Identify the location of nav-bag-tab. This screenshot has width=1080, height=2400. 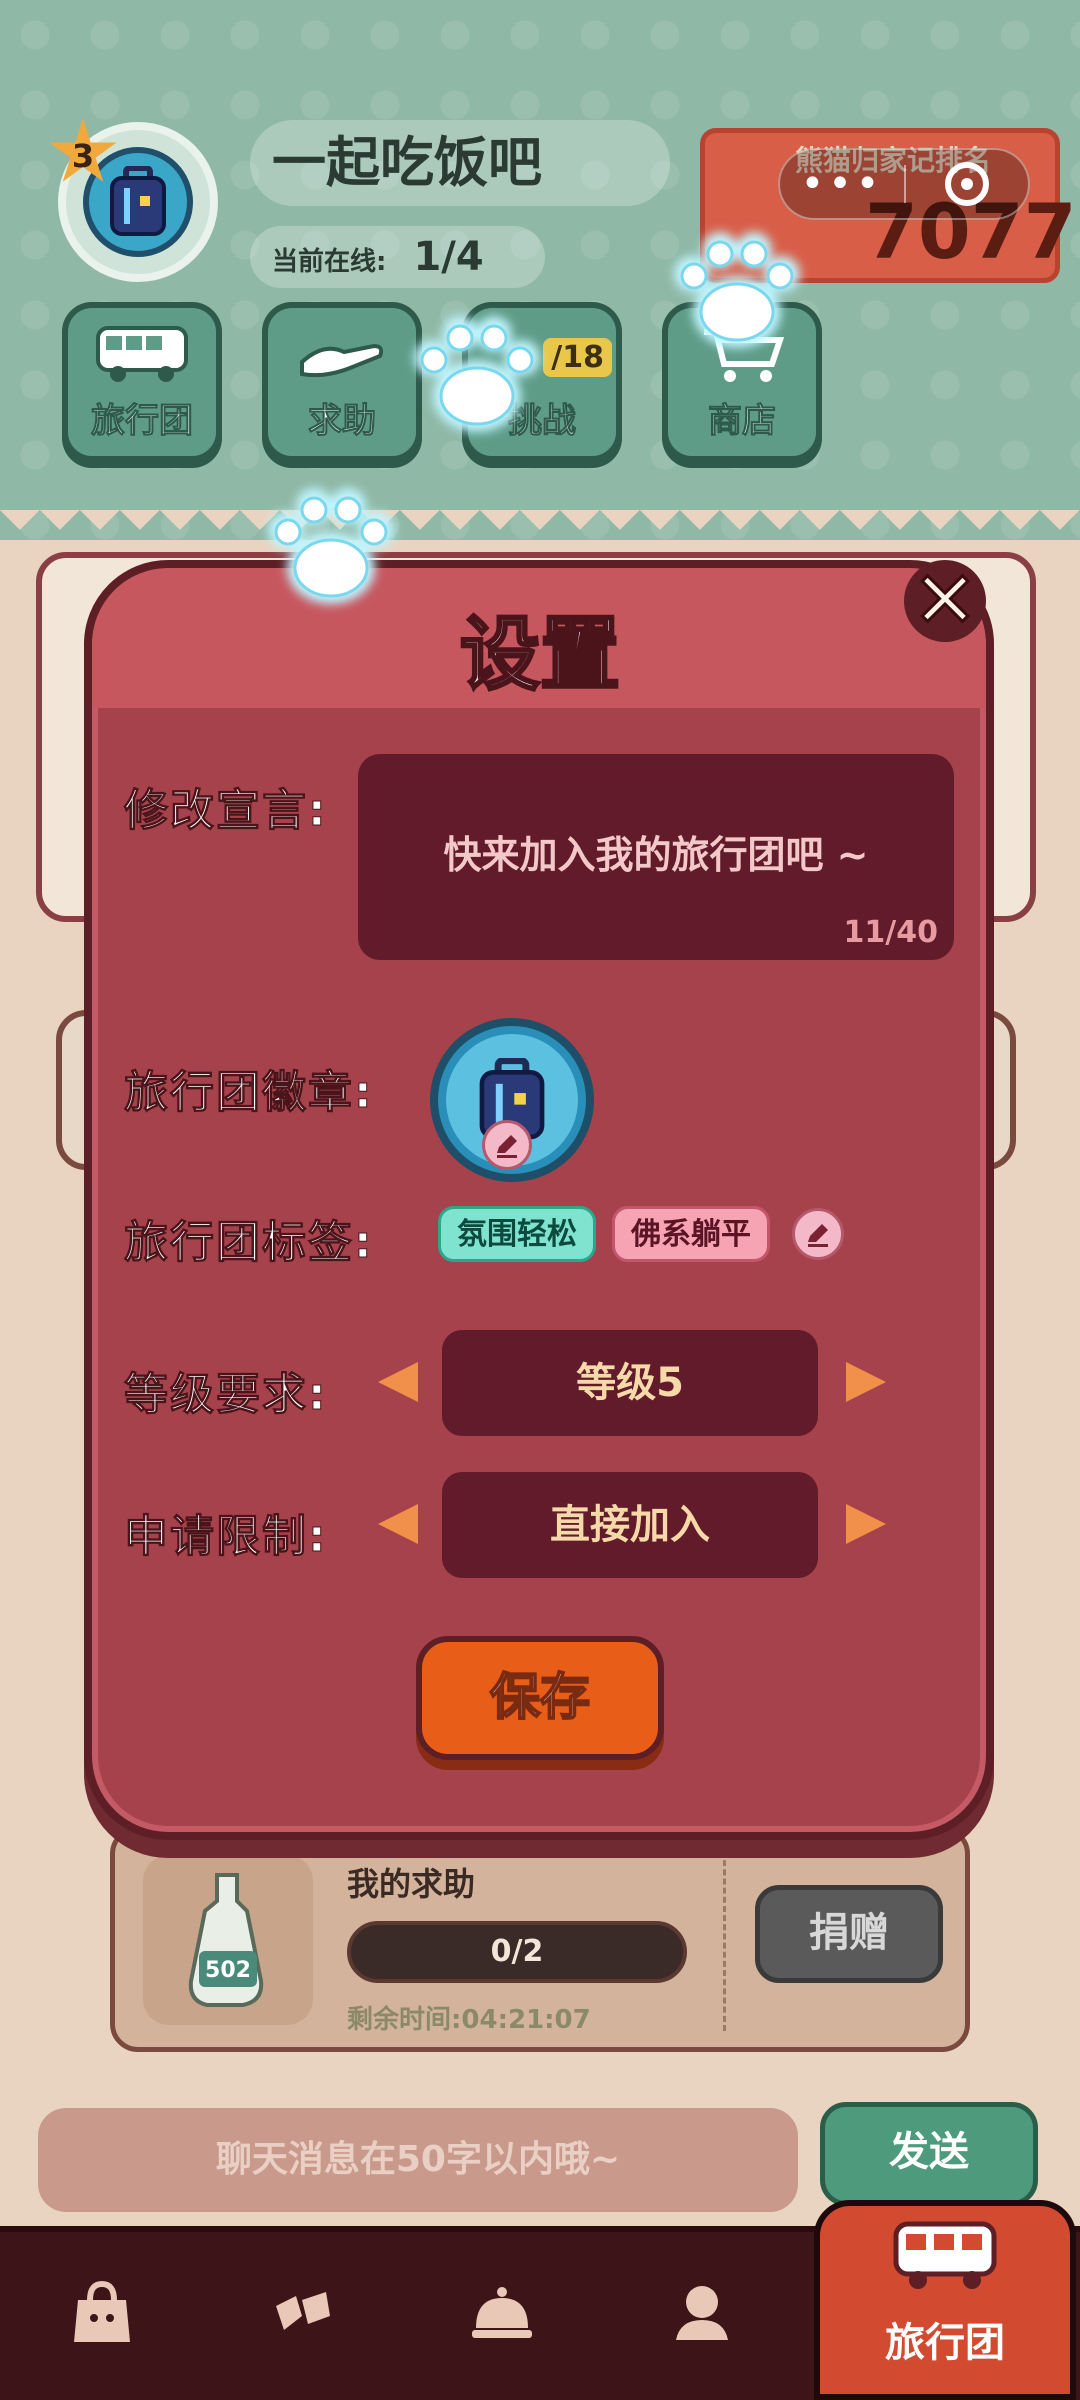
(102, 2312).